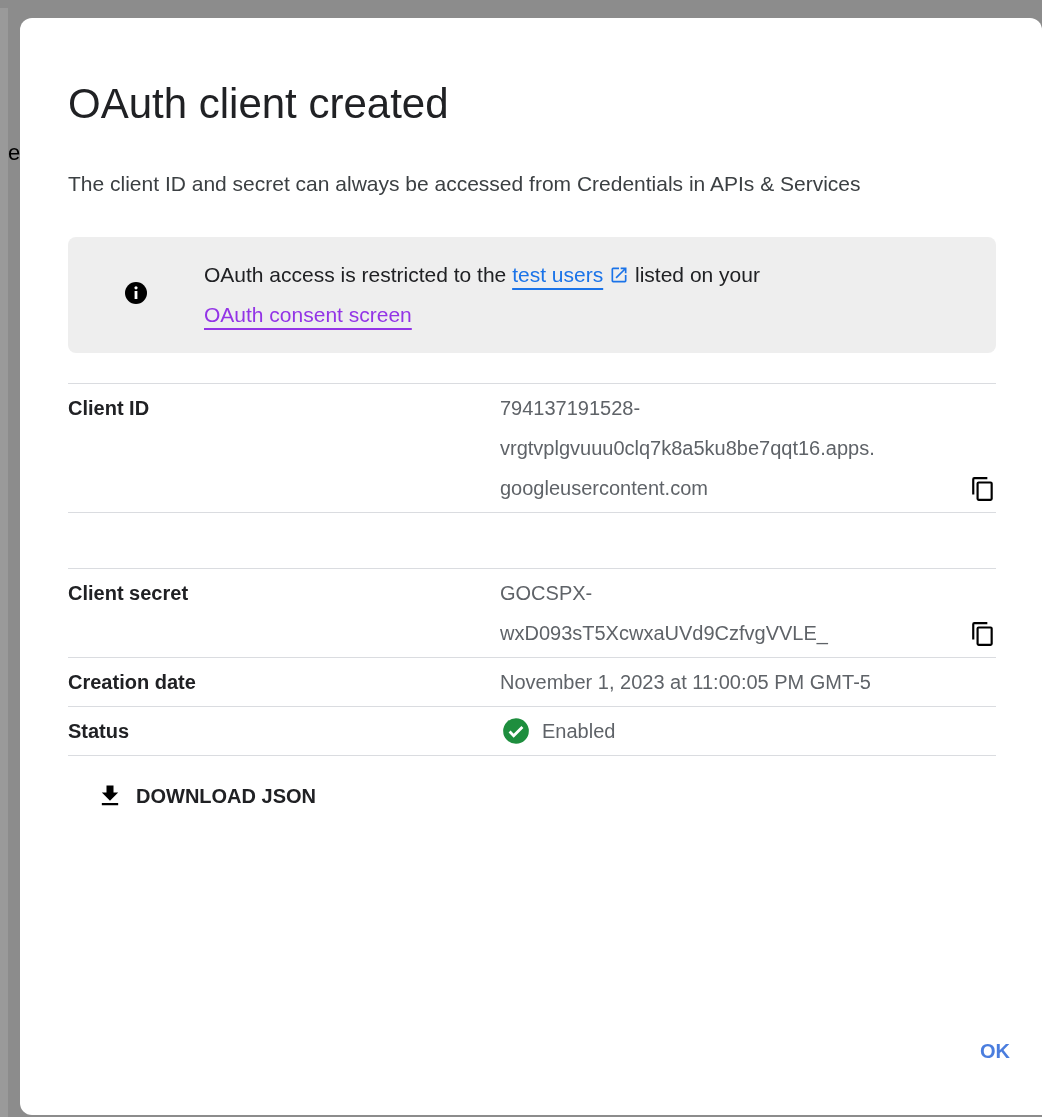 The image size is (1042, 1117). I want to click on consent-screen-link: OAuth consent screen, so click(308, 314).